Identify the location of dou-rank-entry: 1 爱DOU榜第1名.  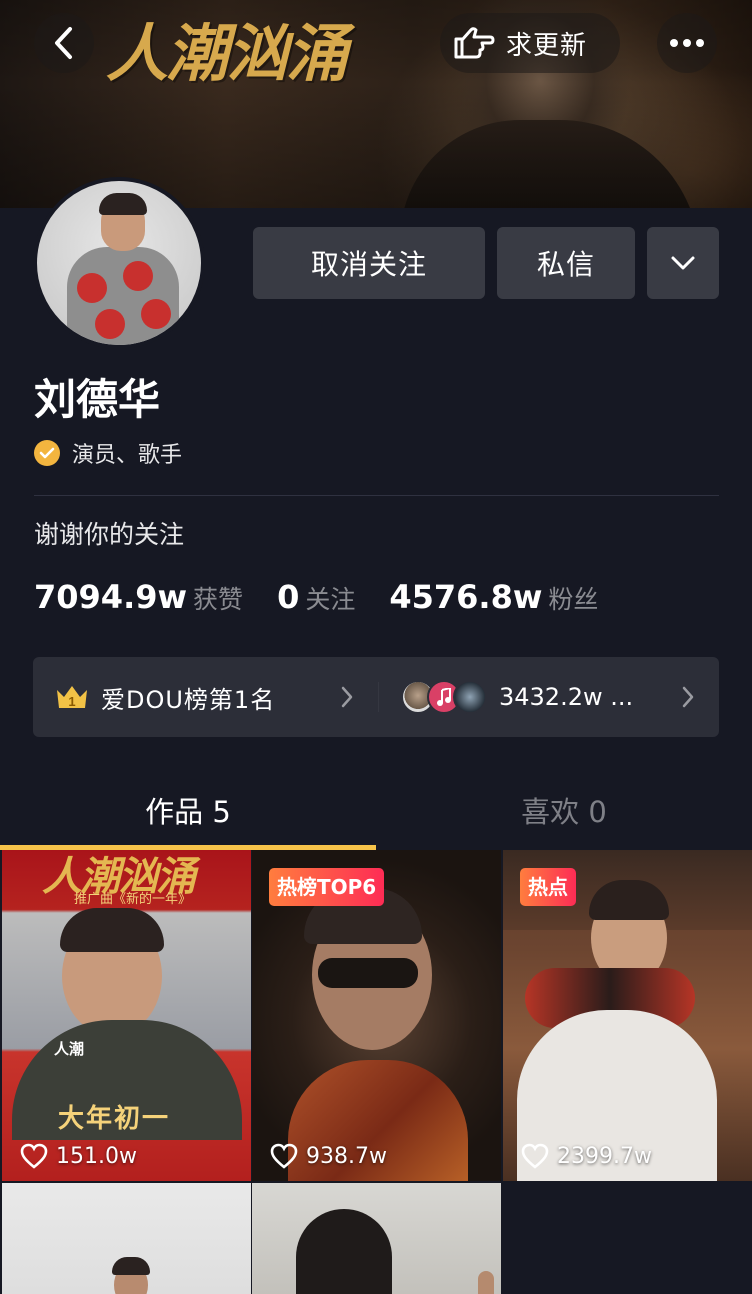
(205, 697).